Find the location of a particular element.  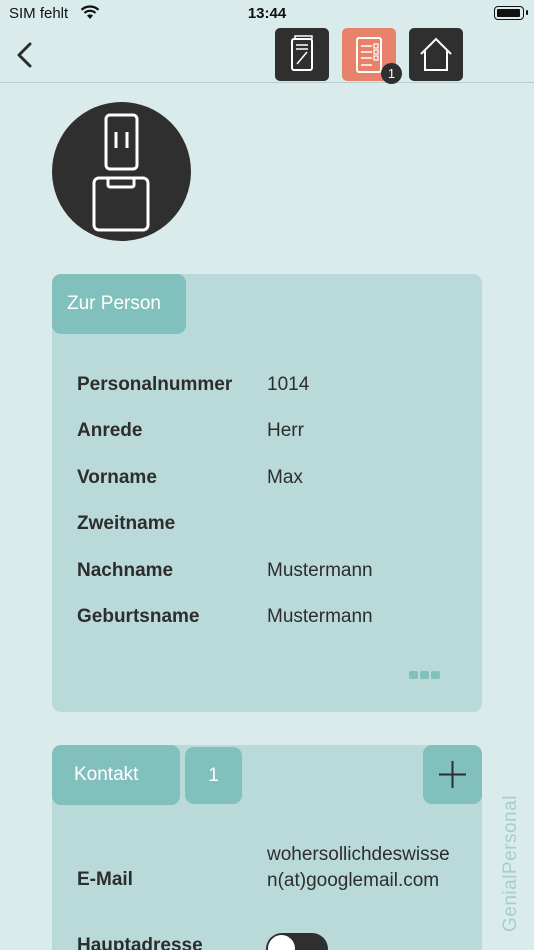

contact-count: 1 is located at coordinates (213, 775).